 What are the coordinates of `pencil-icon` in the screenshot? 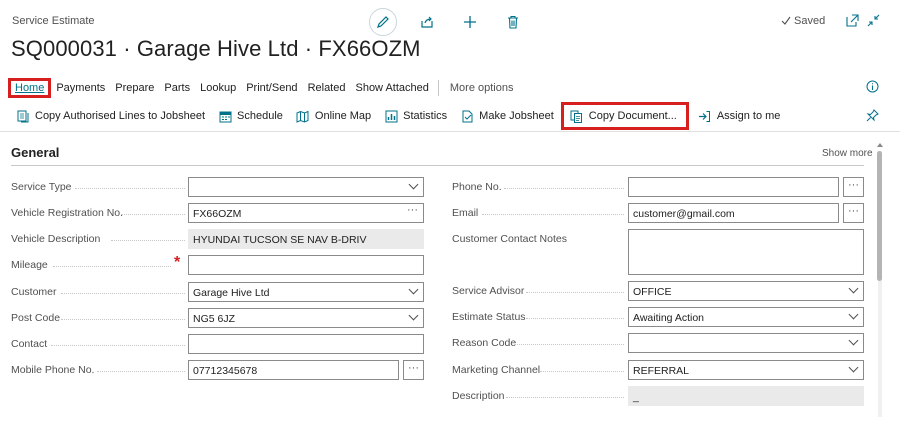 It's located at (383, 22).